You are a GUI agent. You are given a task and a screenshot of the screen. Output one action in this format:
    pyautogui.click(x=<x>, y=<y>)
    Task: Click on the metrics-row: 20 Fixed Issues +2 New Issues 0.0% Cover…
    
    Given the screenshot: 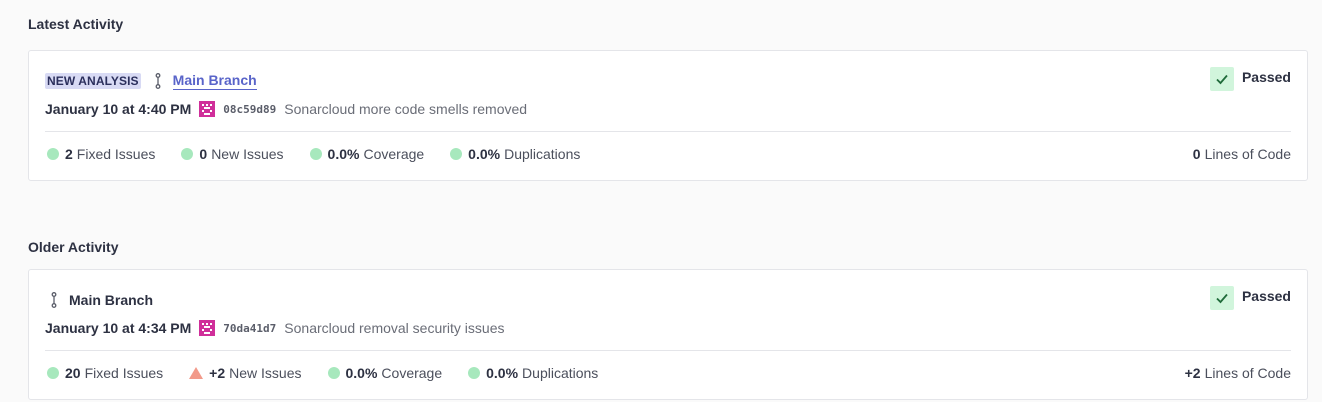 What is the action you would take?
    pyautogui.click(x=335, y=373)
    